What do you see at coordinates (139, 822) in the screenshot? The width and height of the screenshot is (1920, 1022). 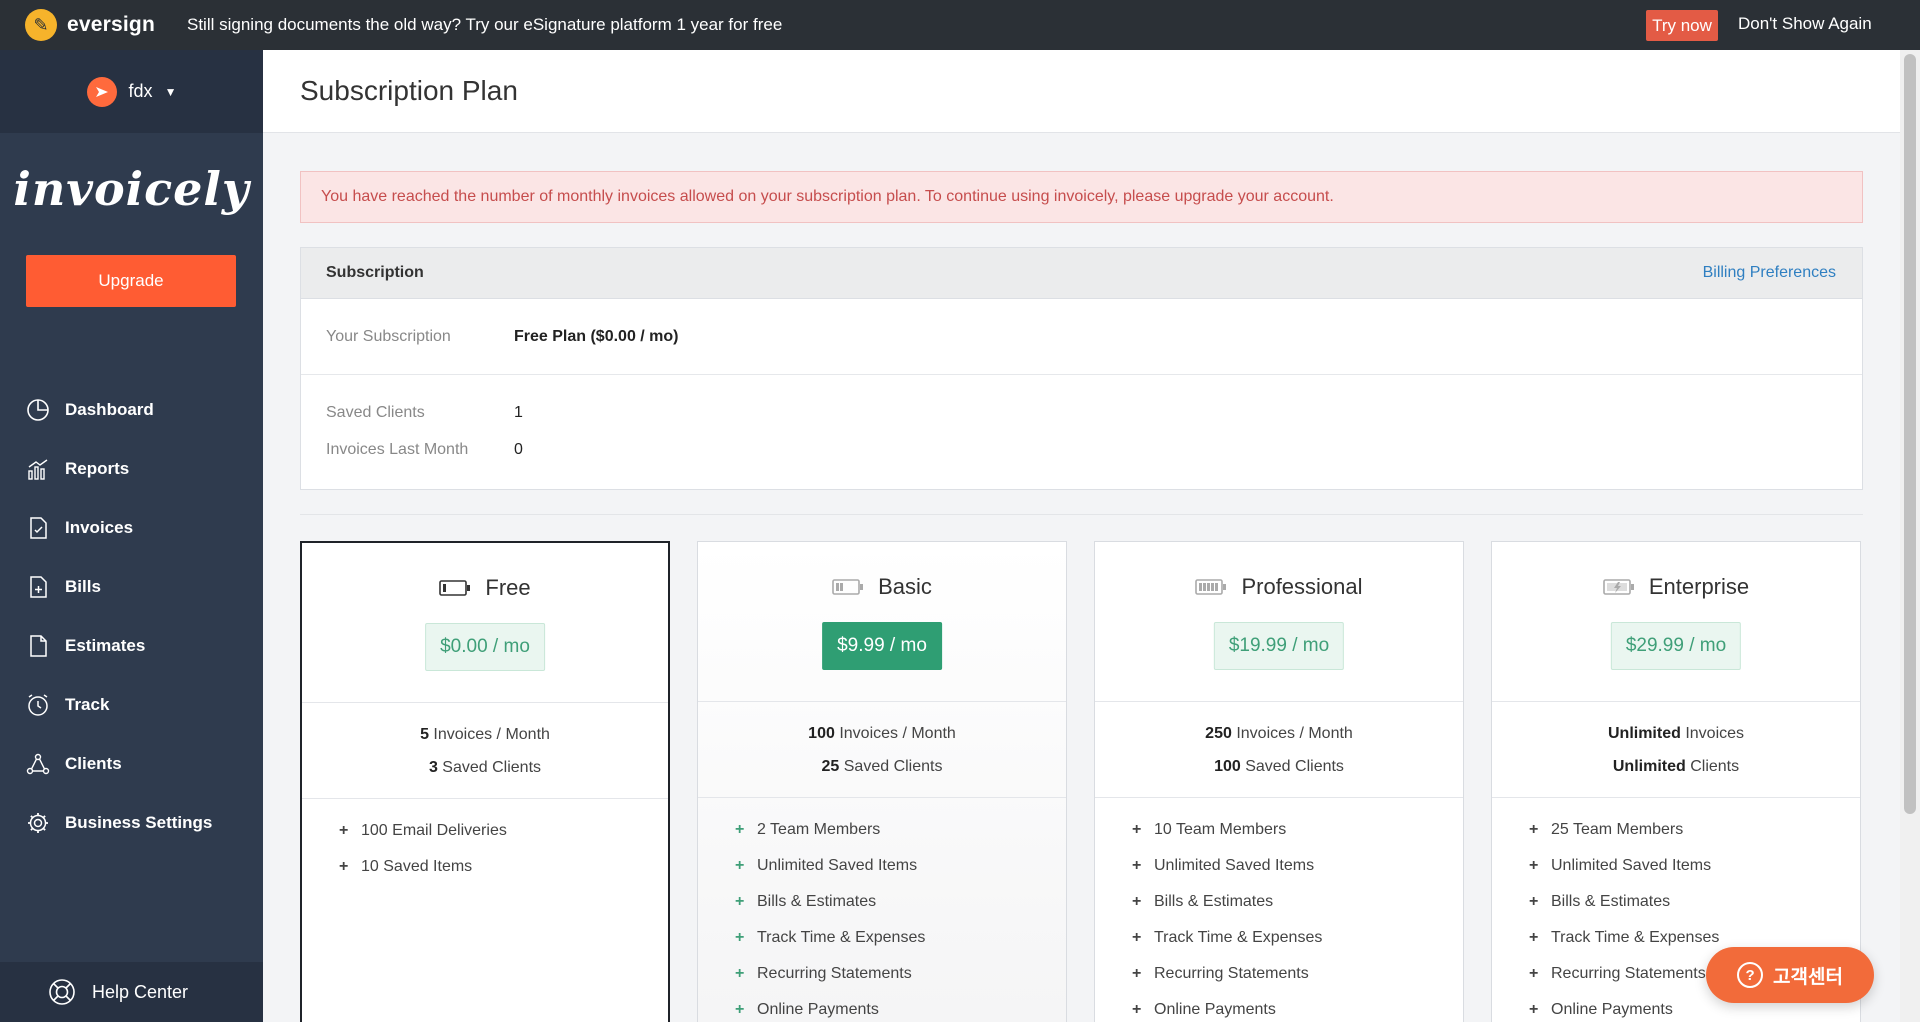 I see `sidebar-item-label: Business Settings` at bounding box center [139, 822].